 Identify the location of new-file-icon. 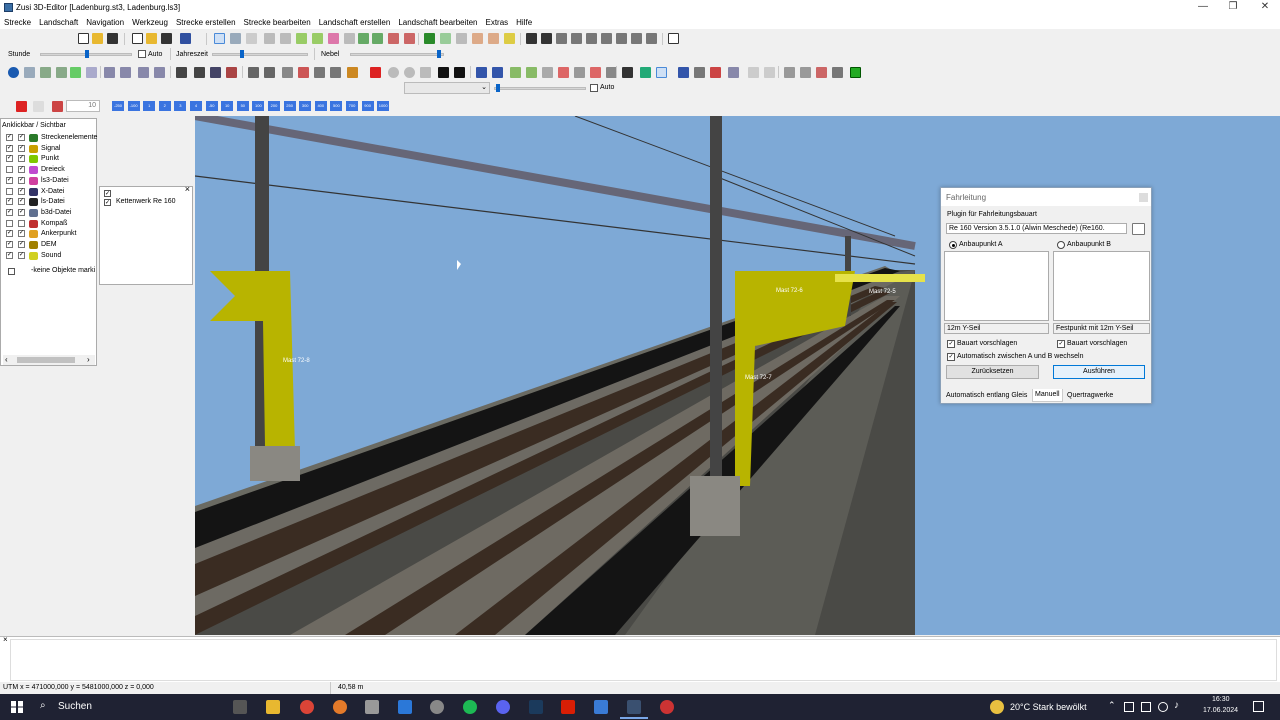
(83, 38).